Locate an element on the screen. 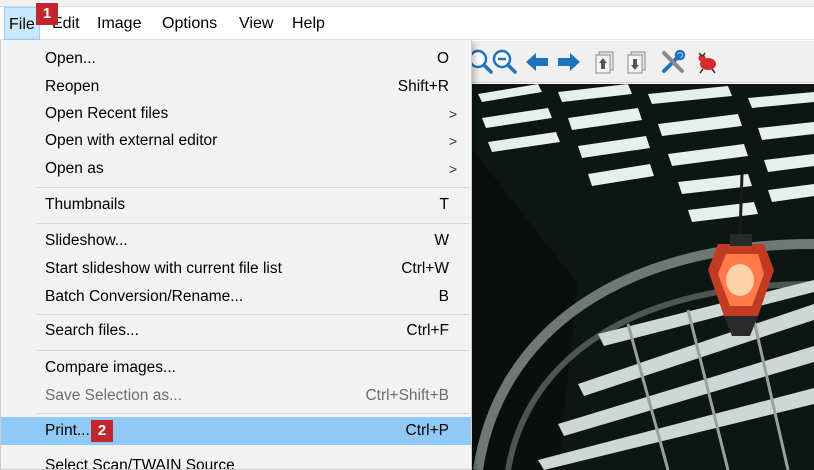 The width and height of the screenshot is (814, 470). menu-item-batch-conversion: Batch Conversion/Rename... B is located at coordinates (236, 297).